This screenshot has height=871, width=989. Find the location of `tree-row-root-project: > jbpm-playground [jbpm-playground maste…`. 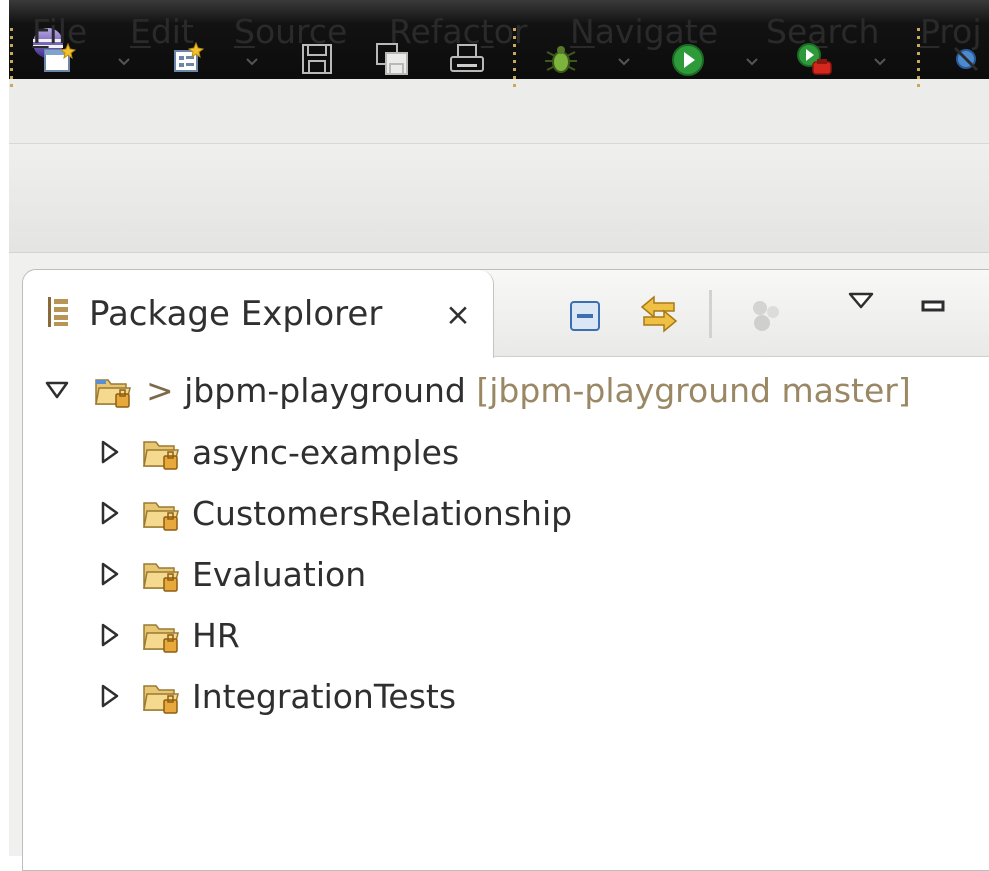

tree-row-root-project: > jbpm-playground [jbpm-playground maste… is located at coordinates (510, 391).